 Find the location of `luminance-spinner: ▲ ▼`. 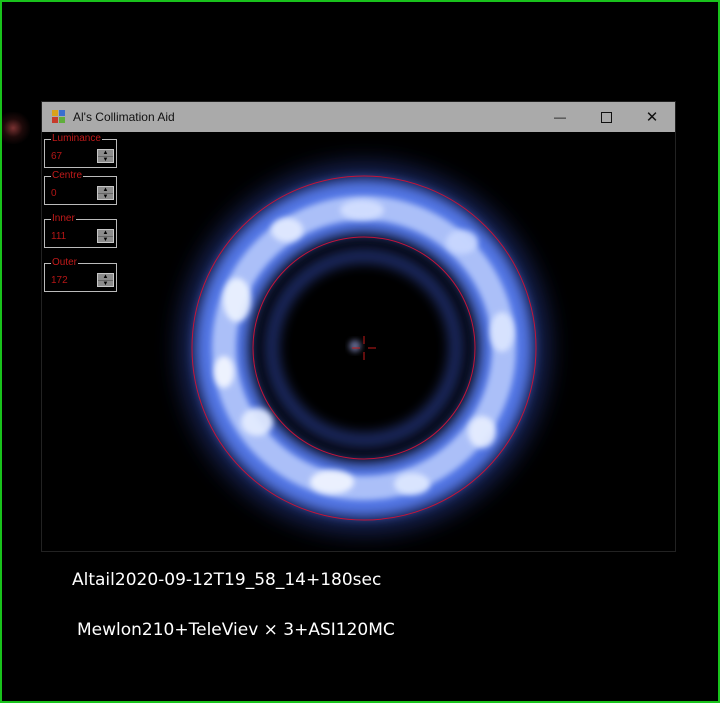

luminance-spinner: ▲ ▼ is located at coordinates (105, 156).